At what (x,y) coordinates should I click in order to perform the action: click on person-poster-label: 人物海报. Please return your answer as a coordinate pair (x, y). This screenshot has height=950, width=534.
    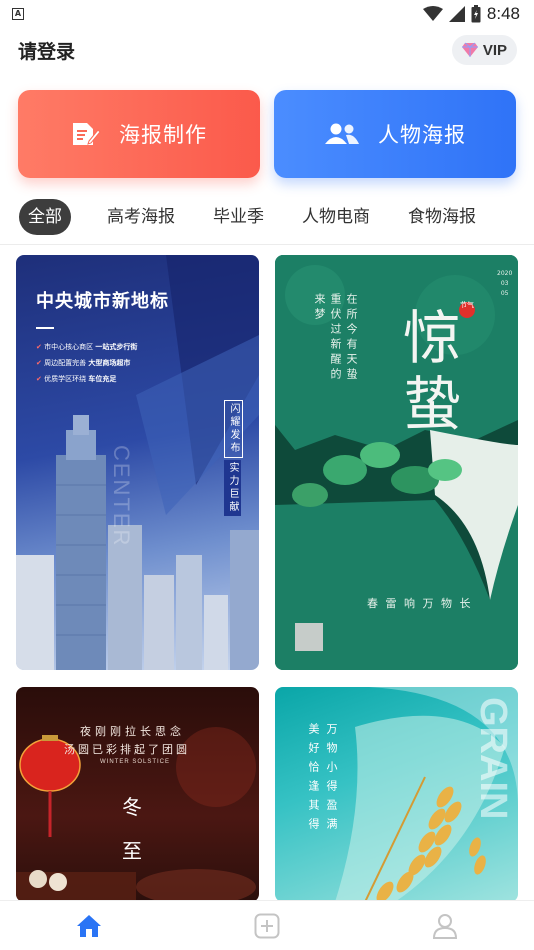
    Looking at the image, I should click on (422, 135).